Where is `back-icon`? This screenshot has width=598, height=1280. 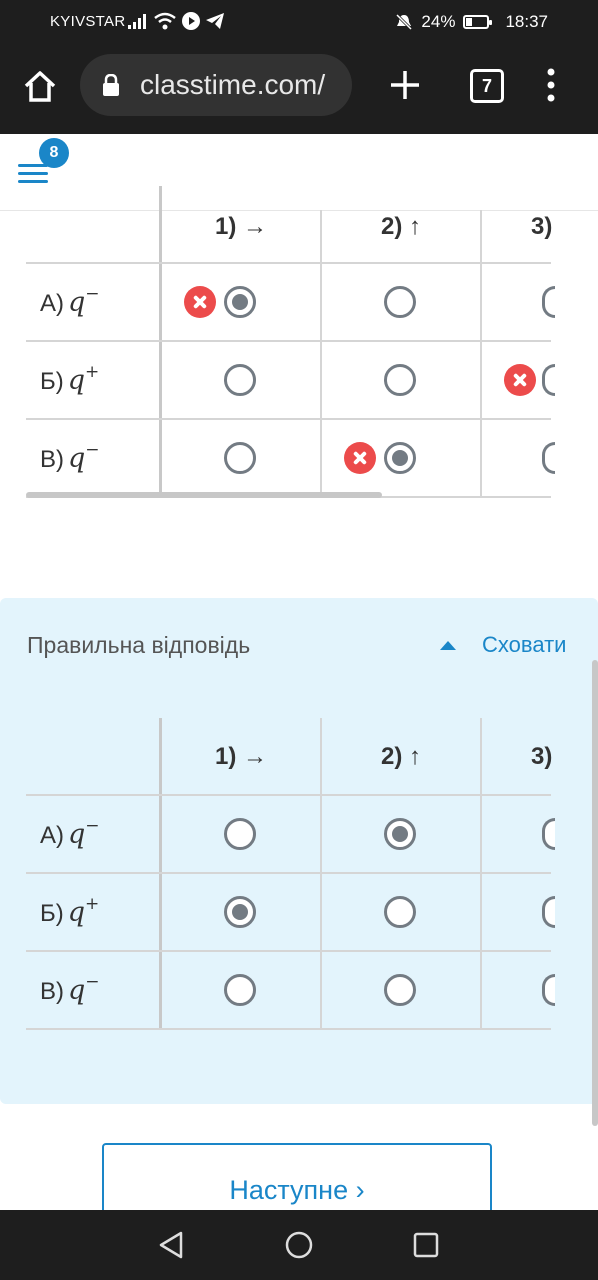
back-icon is located at coordinates (171, 1245).